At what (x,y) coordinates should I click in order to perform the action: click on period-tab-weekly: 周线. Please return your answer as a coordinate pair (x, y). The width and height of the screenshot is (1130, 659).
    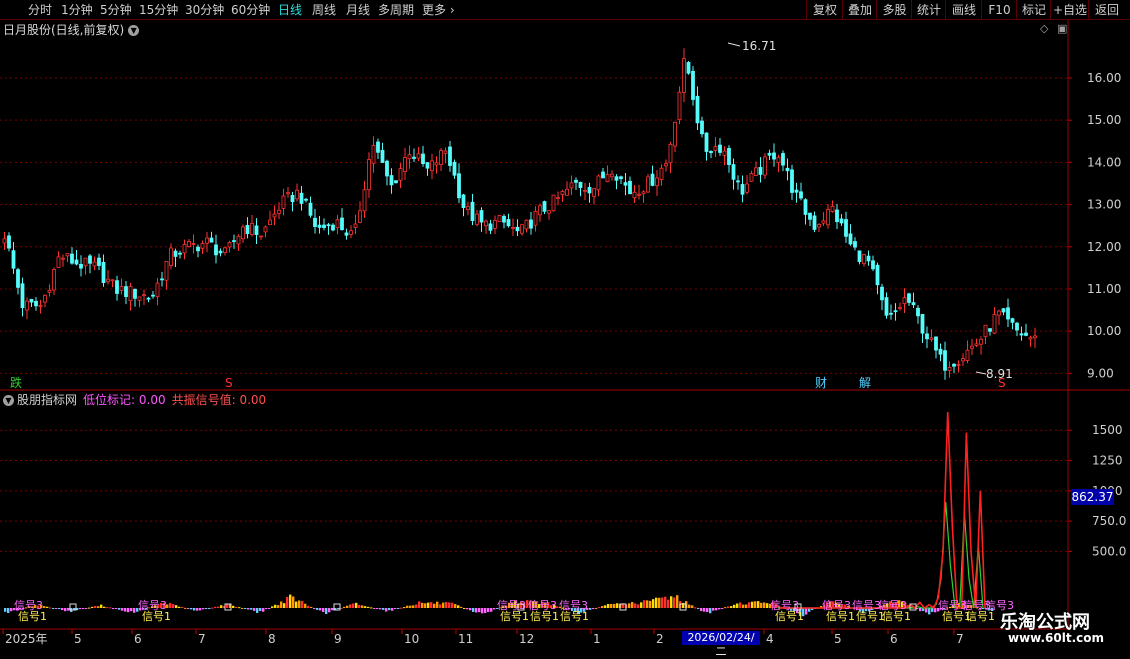
    Looking at the image, I should click on (324, 10).